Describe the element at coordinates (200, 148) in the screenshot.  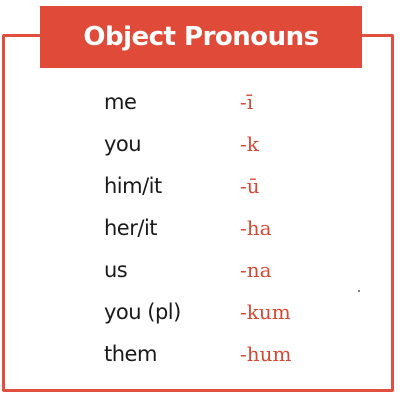
I see `pronoun-row: you -k` at that location.